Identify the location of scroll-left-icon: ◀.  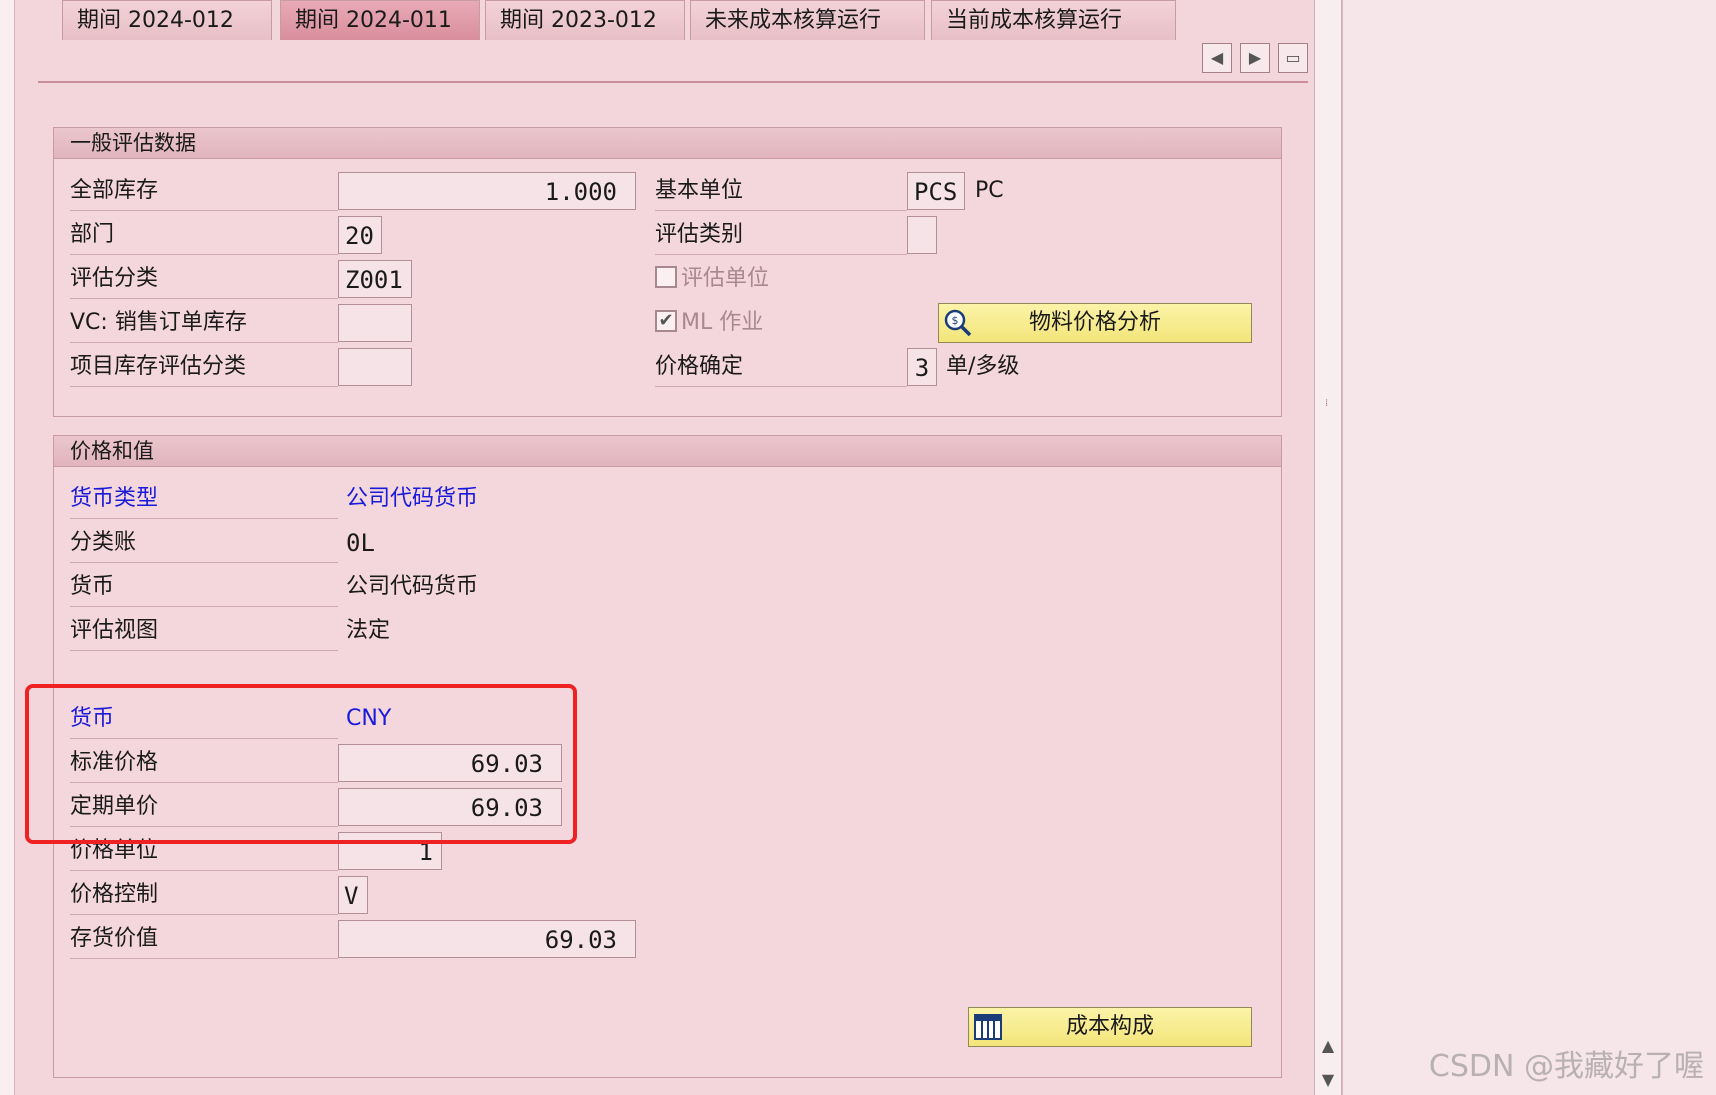
(1217, 58).